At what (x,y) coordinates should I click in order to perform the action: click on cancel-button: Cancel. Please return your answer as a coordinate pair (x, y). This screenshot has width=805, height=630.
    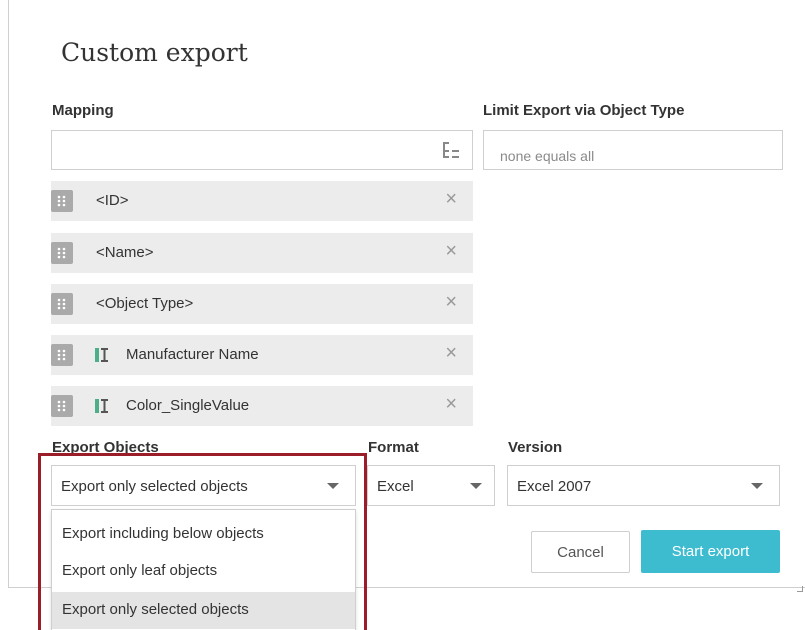
    Looking at the image, I should click on (580, 552).